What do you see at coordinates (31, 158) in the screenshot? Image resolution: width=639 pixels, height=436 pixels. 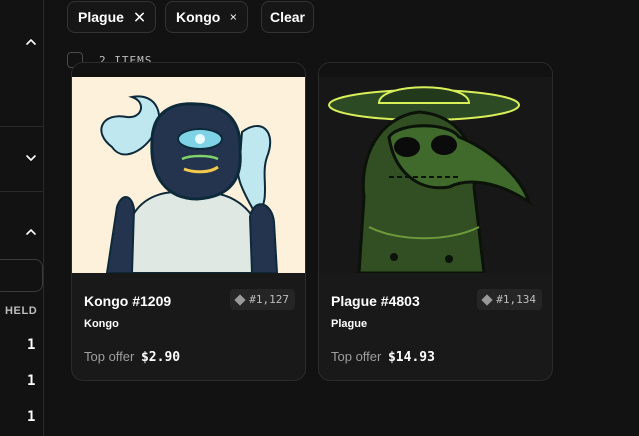 I see `chevron-down-icon` at bounding box center [31, 158].